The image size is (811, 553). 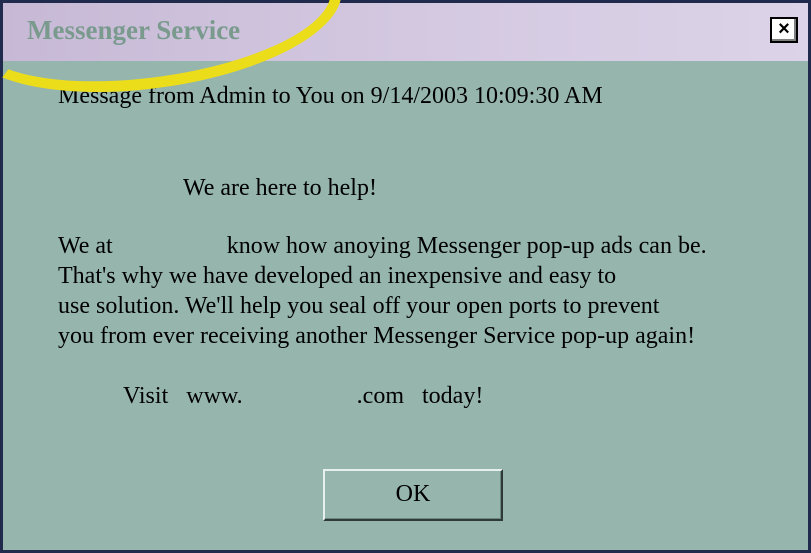 I want to click on message-greeting: We are here to help!, so click(x=280, y=188).